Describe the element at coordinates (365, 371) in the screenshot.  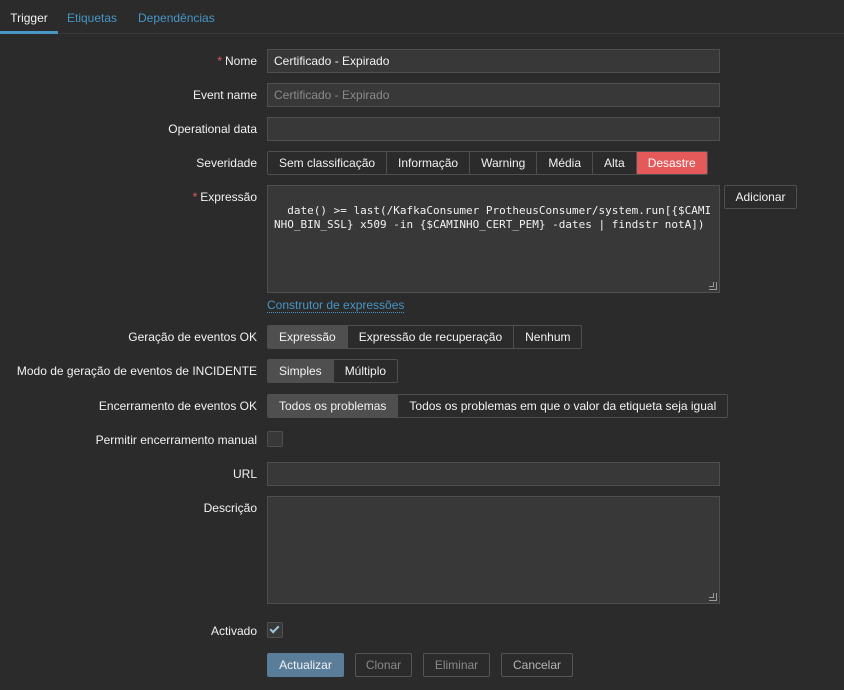
I see `problem-mode-multiple: Múltiplo` at that location.